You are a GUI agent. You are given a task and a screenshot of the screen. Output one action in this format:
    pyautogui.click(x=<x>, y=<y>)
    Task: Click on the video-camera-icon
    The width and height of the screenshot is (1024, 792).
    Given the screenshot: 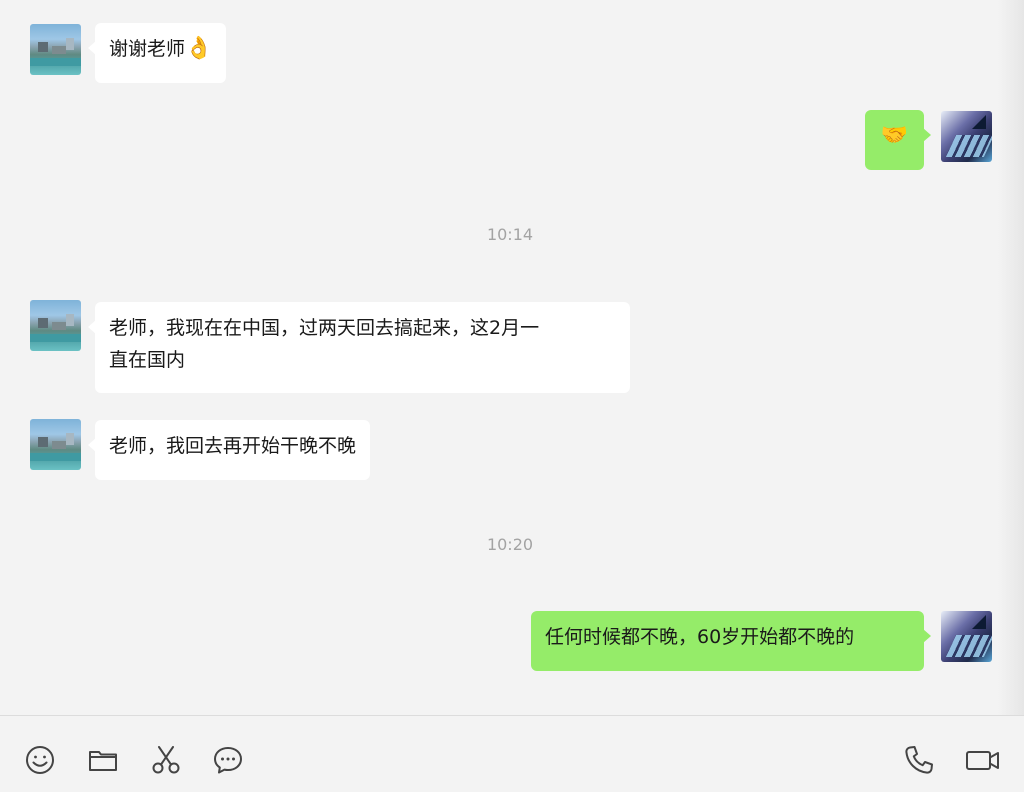 What is the action you would take?
    pyautogui.click(x=983, y=760)
    